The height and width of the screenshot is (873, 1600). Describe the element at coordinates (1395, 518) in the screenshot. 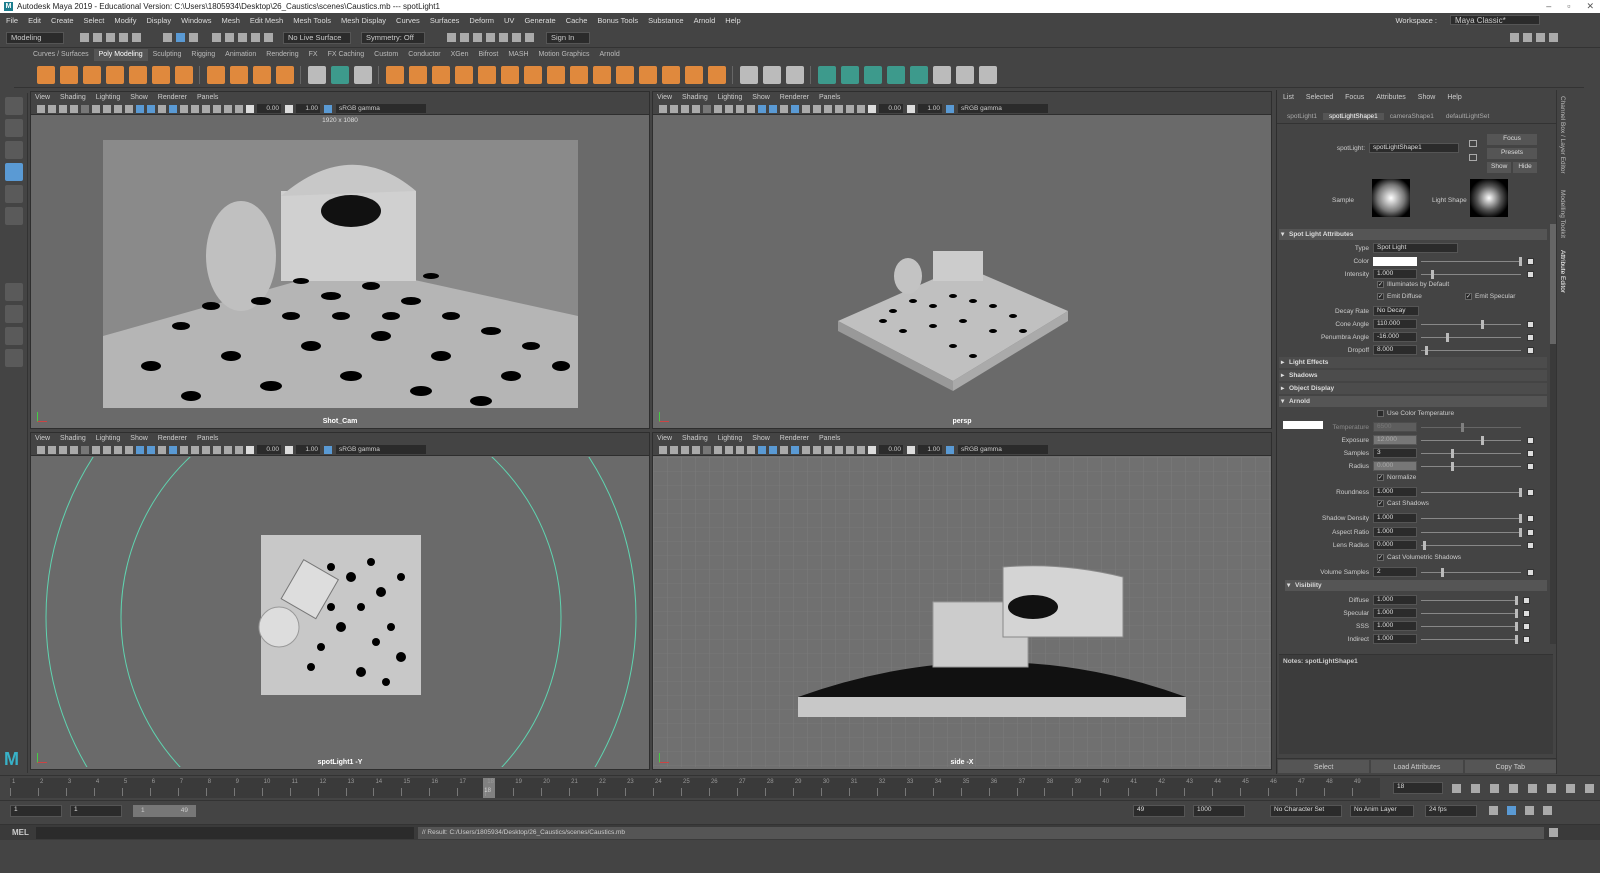

I see `shadow-density-field: 1.000` at that location.